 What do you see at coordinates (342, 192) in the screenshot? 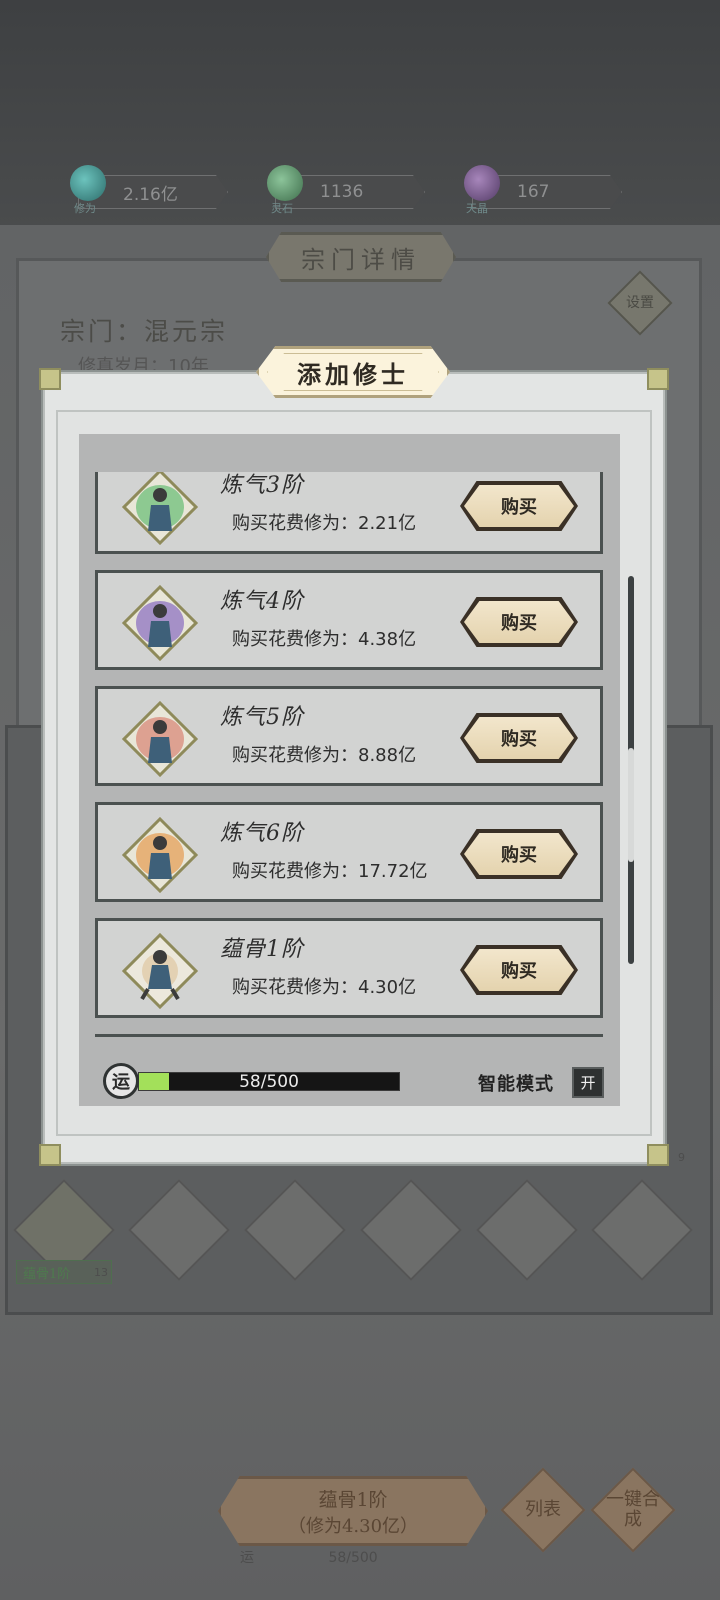
I see `resource-spirit-stone-value: 1136` at bounding box center [342, 192].